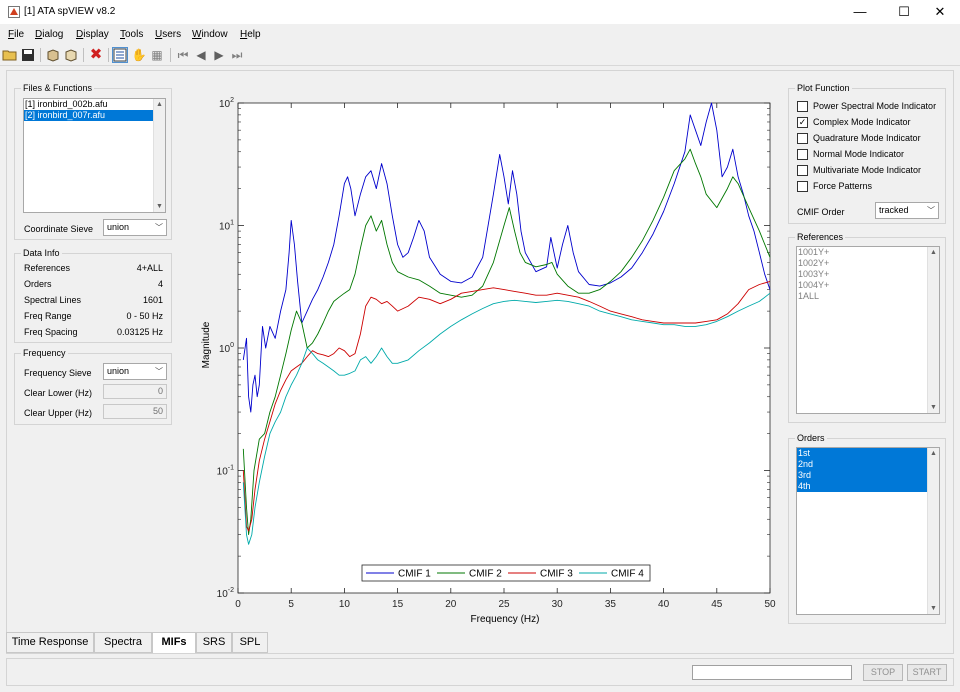 This screenshot has height=692, width=960. What do you see at coordinates (927, 672) in the screenshot?
I see `start-button: START` at bounding box center [927, 672].